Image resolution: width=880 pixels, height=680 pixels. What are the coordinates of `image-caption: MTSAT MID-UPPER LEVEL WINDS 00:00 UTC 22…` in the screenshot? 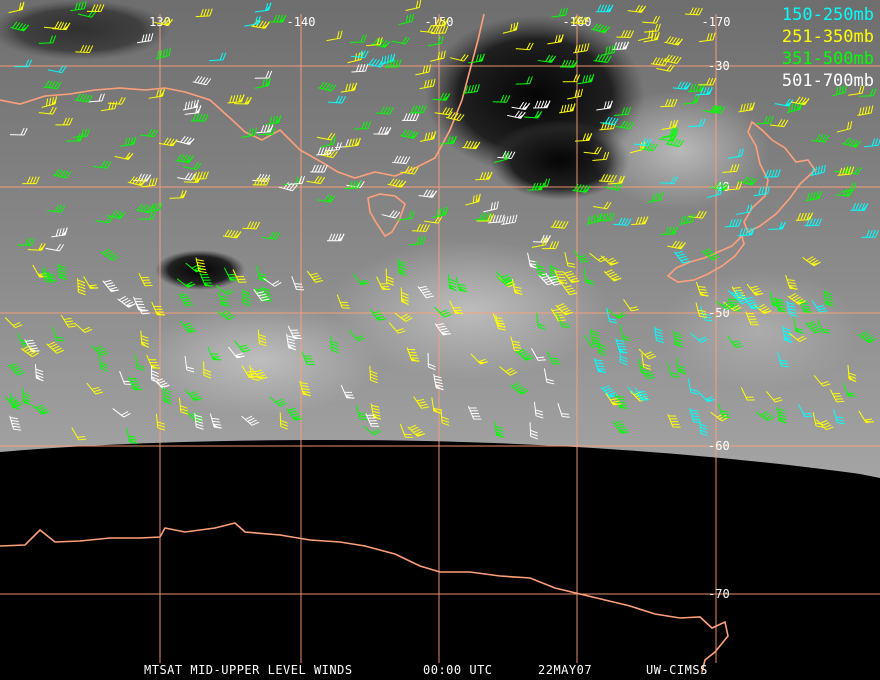 It's located at (440, 671).